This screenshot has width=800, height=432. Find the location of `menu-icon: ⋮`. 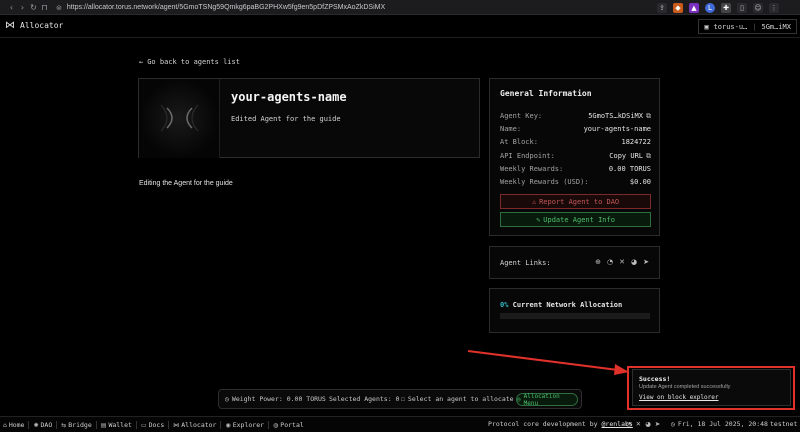

menu-icon: ⋮ is located at coordinates (774, 7).